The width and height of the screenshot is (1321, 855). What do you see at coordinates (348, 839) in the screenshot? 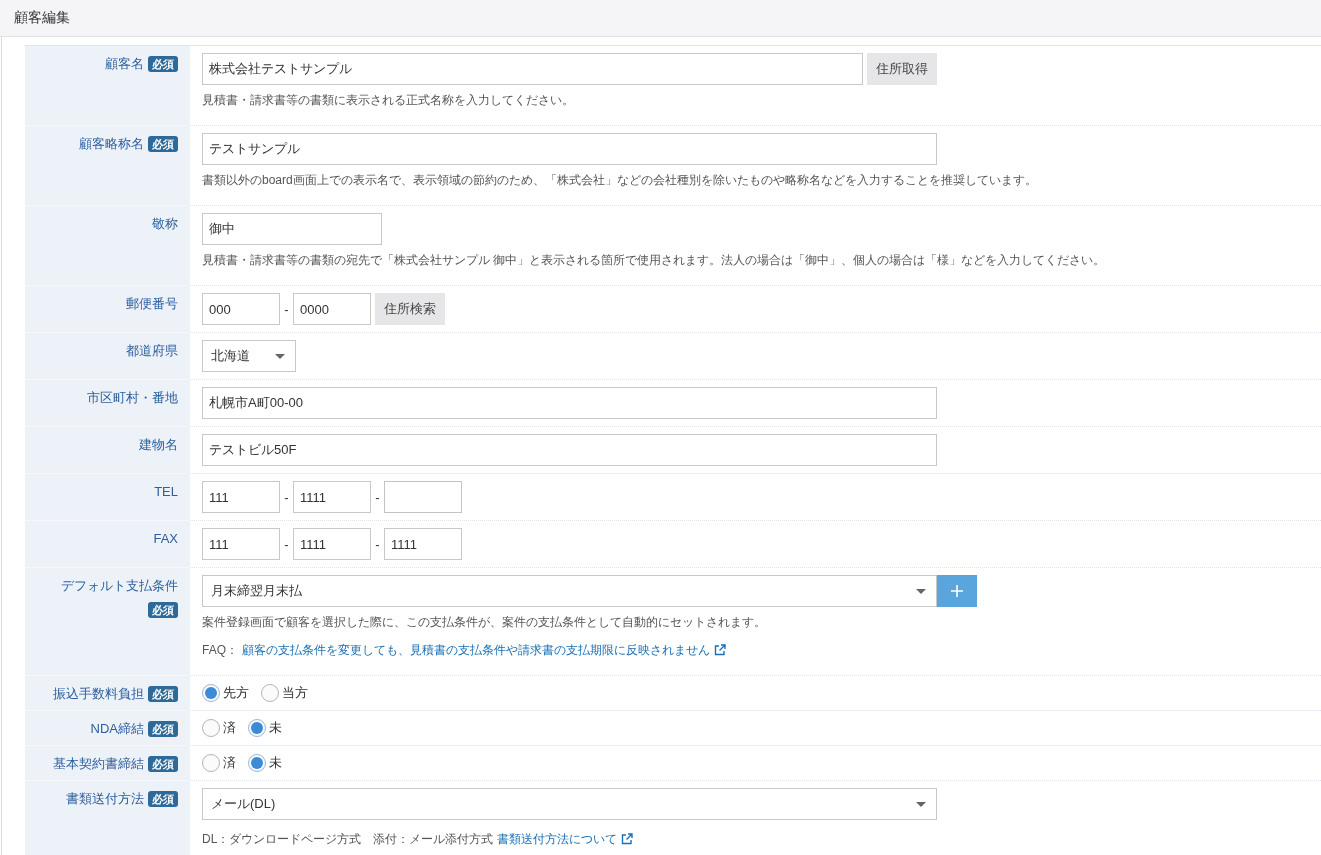
I see `note-text: DL：ダウンロードページ方式 添付：メール添付方式` at bounding box center [348, 839].